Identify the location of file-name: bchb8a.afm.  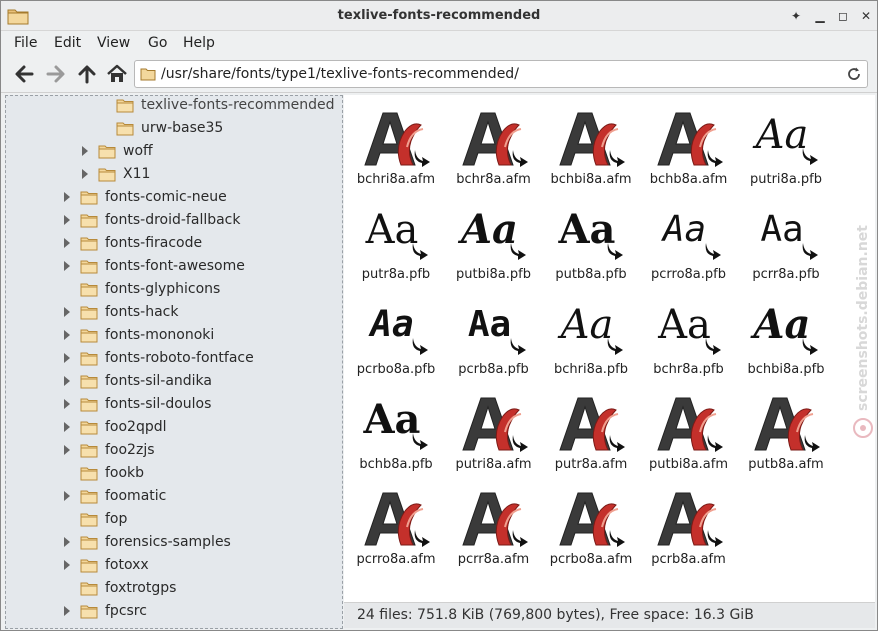
(688, 179).